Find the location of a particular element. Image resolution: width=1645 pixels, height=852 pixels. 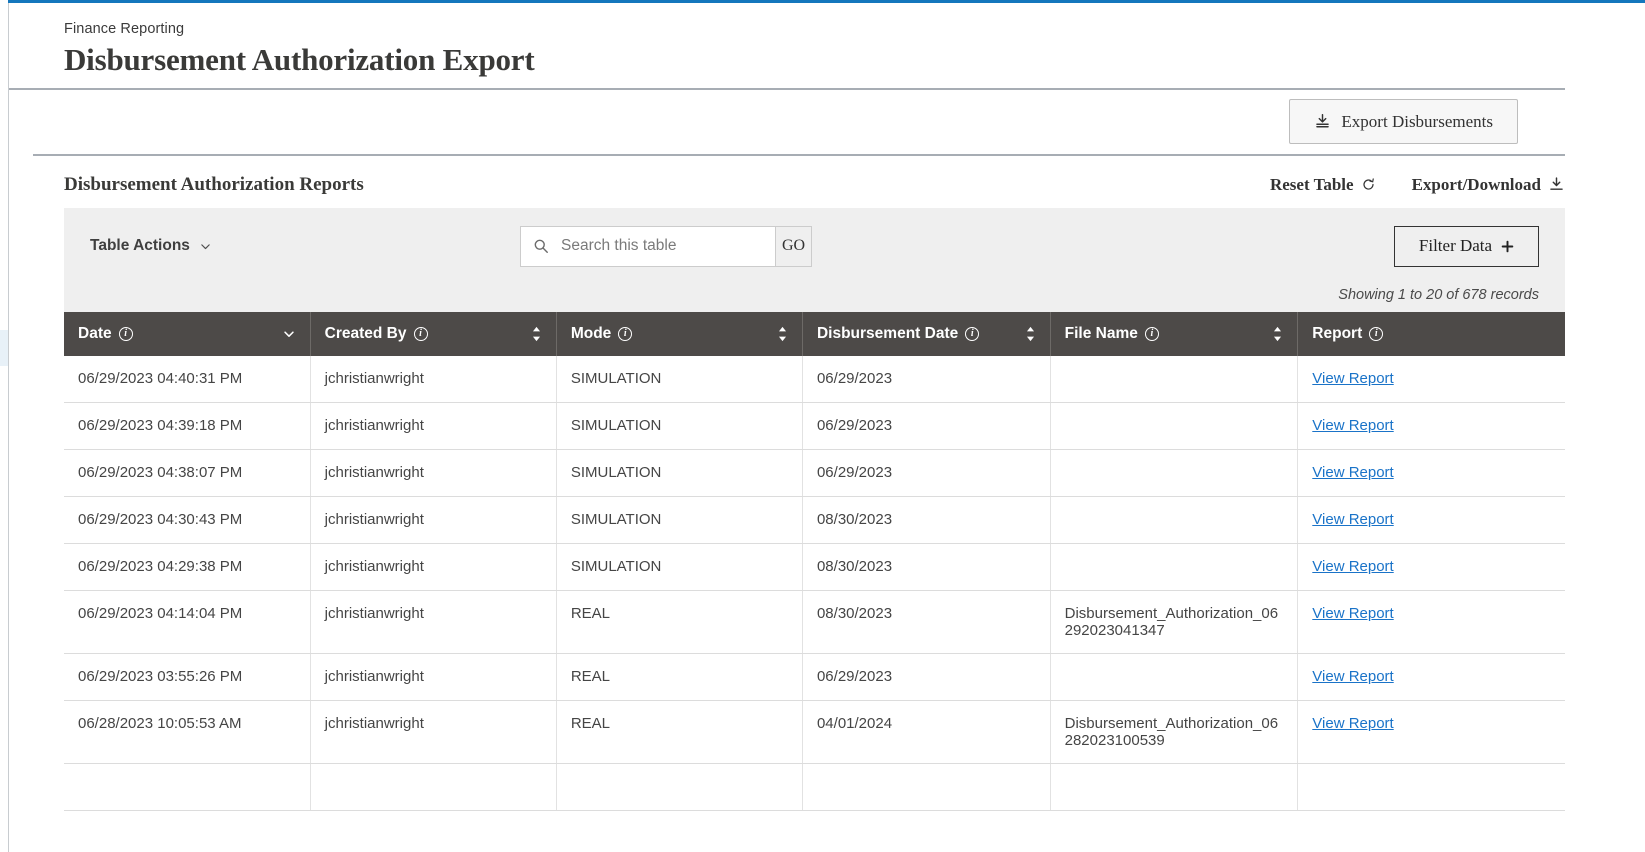

table-actions-dropdown: Table Actions is located at coordinates (305, 246).